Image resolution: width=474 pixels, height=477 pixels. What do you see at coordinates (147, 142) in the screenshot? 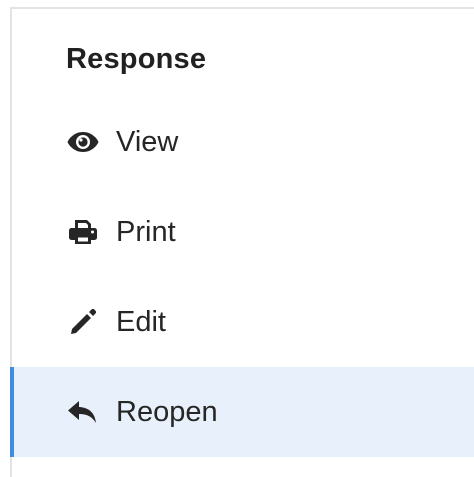
I see `menu-item-label: View` at bounding box center [147, 142].